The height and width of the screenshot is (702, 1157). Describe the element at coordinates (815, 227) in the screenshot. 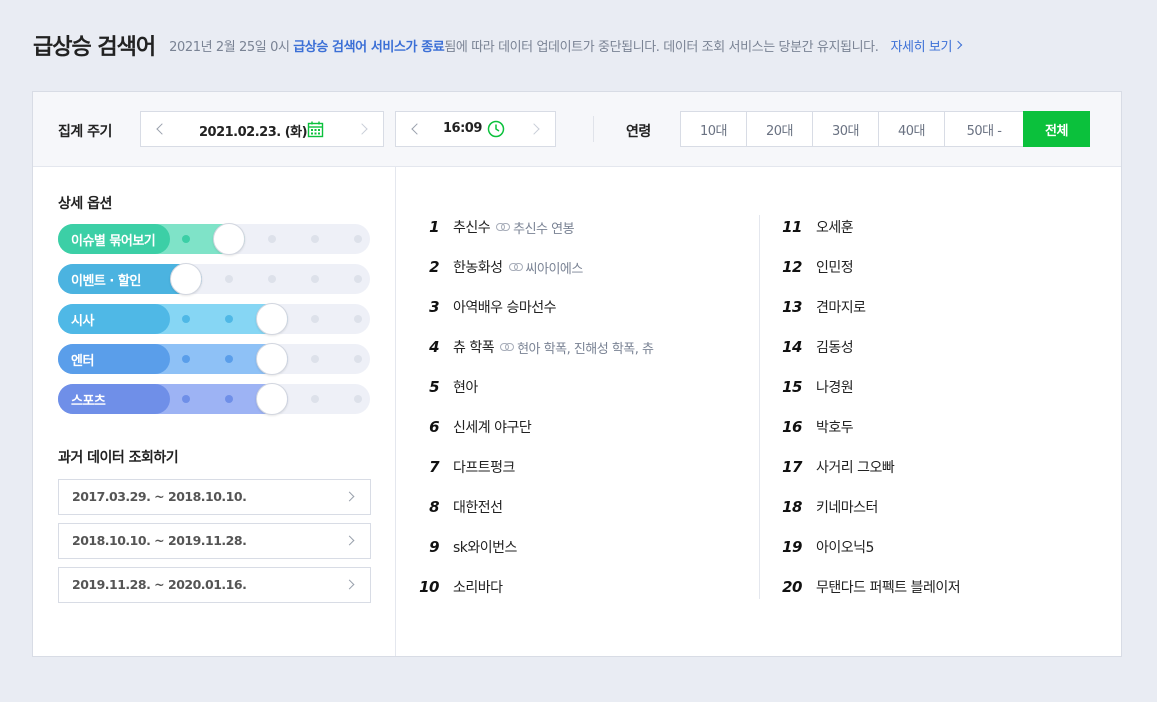

I see `rank-item: 11 오세훈` at that location.